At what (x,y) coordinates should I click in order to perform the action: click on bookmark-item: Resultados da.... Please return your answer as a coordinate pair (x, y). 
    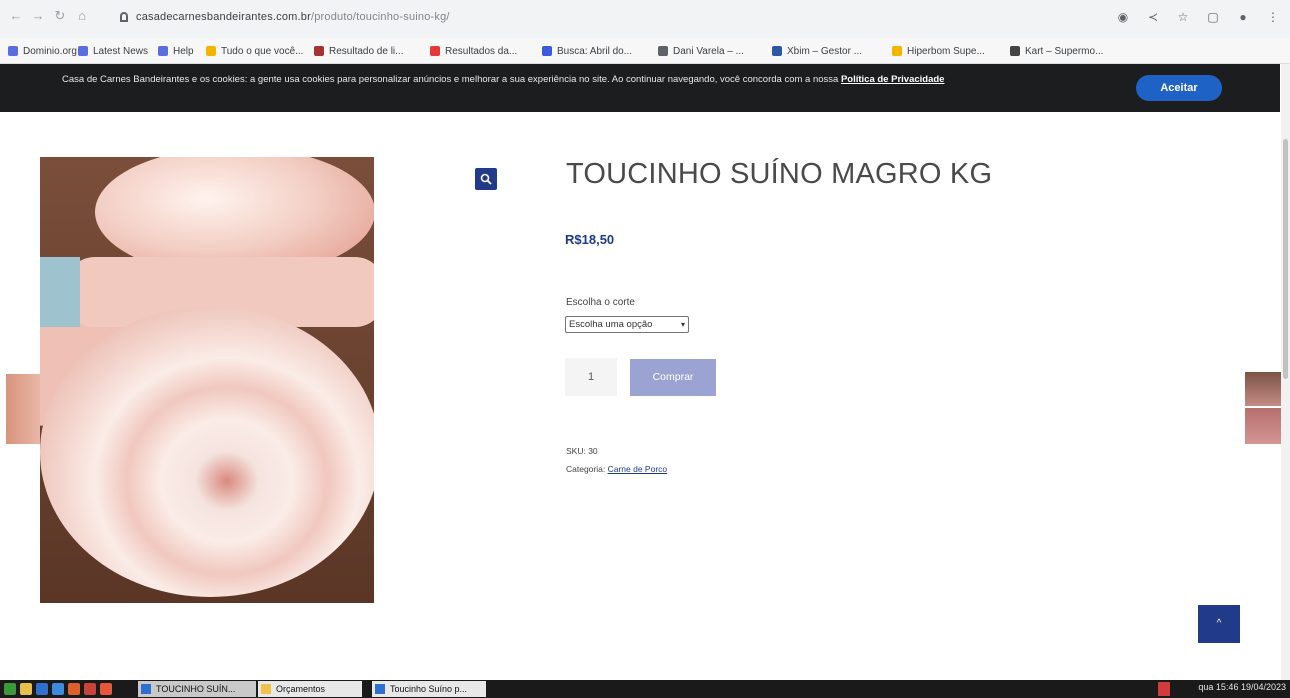
    Looking at the image, I should click on (473, 51).